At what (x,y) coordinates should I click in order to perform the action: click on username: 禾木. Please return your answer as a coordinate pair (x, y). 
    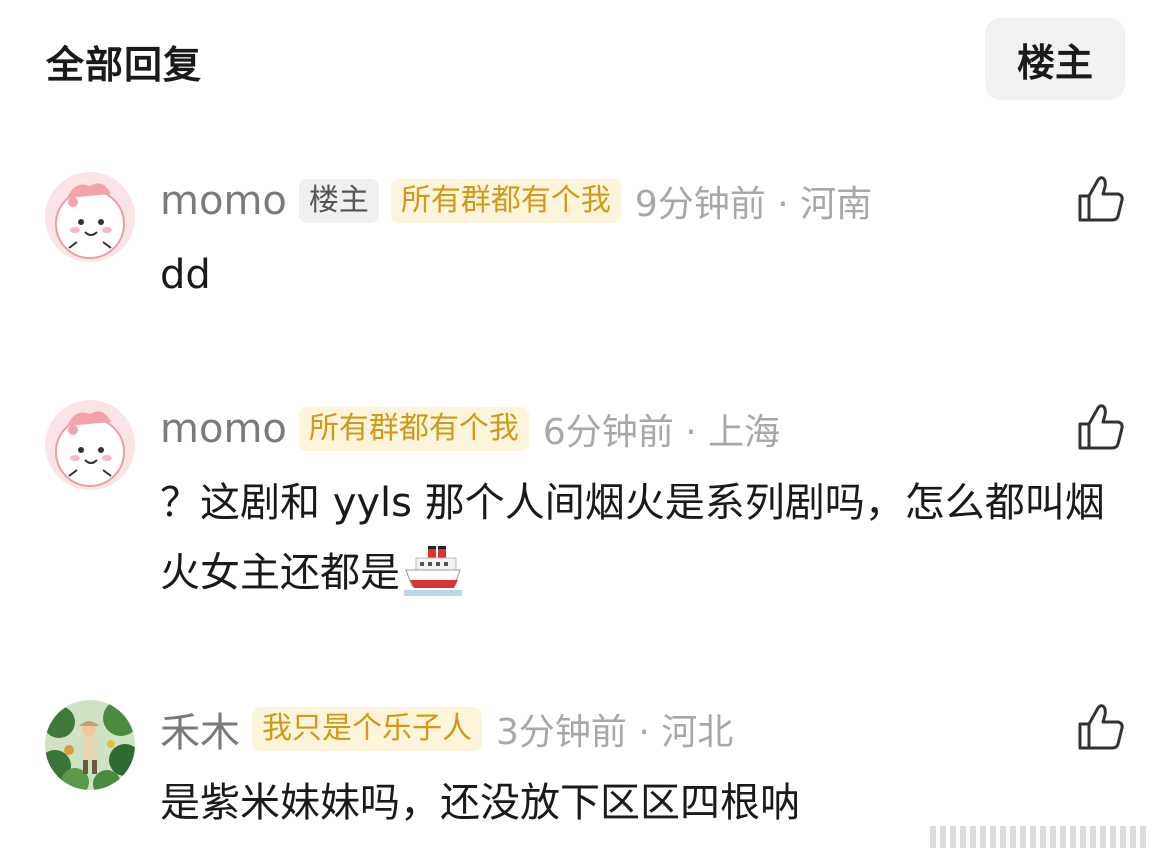
    Looking at the image, I should click on (200, 729).